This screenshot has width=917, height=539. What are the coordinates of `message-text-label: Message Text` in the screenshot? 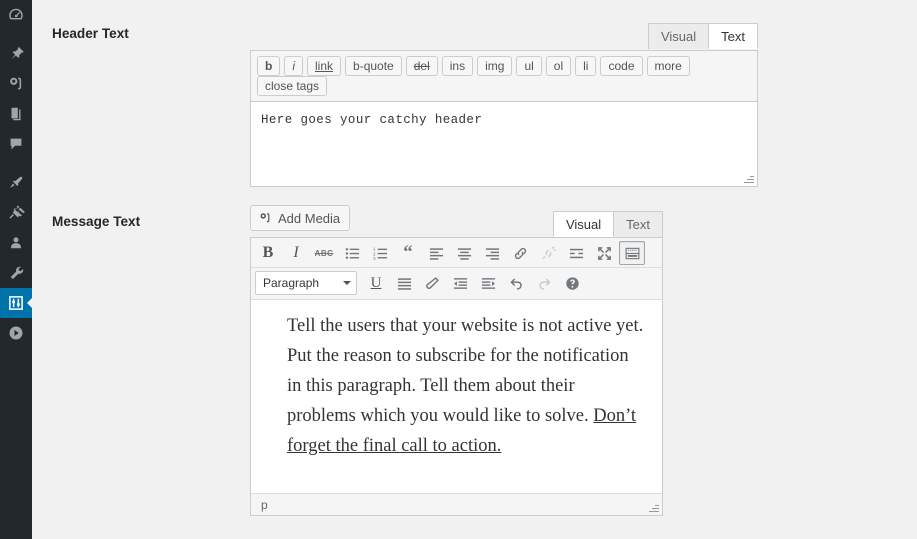 It's located at (96, 221).